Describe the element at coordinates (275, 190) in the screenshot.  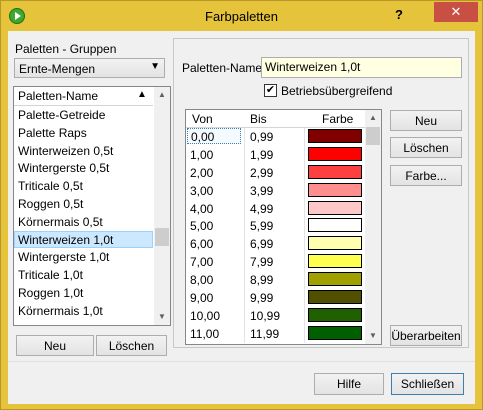
I see `table-row: 3,00 3,99` at that location.